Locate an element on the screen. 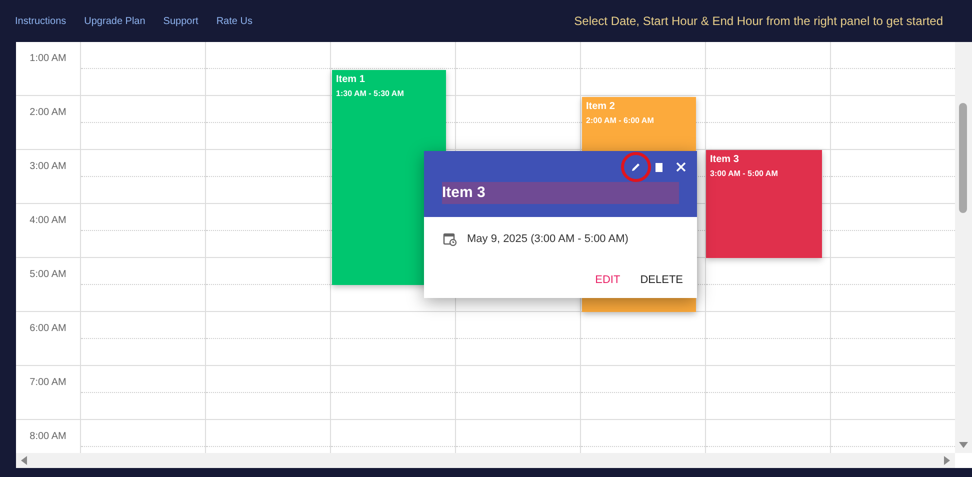 The width and height of the screenshot is (972, 477). event-title: Item 3 is located at coordinates (725, 160).